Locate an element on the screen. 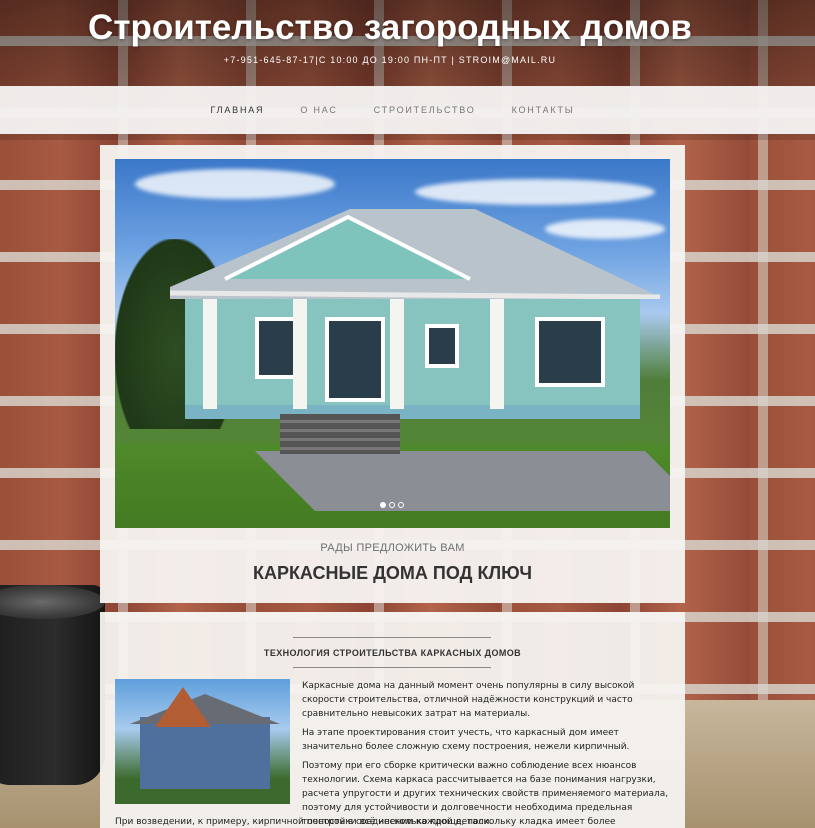  art-house-body is located at coordinates (205, 753).